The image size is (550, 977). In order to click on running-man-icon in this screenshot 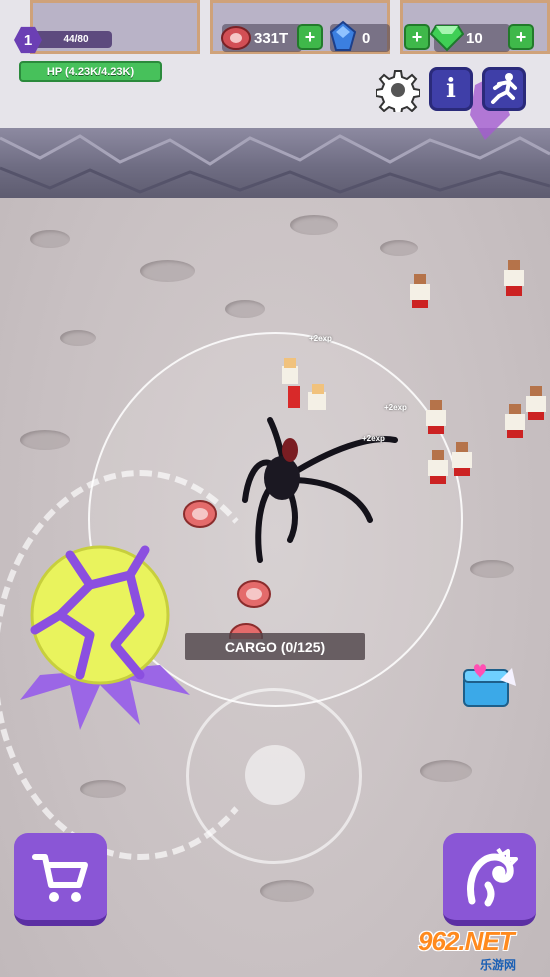, I will do `click(504, 88)`.